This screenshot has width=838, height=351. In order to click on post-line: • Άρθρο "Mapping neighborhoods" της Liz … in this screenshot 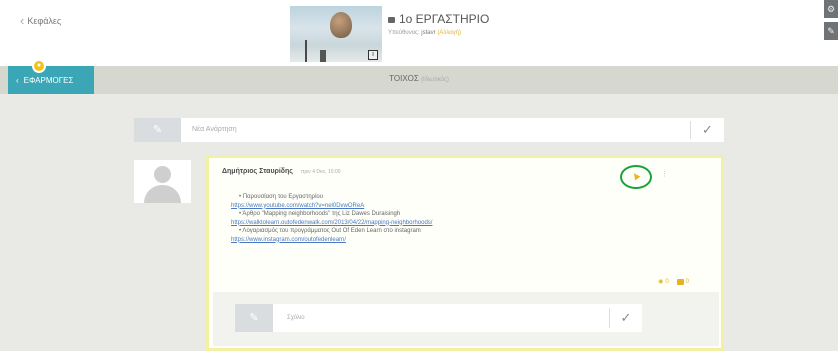, I will do `click(320, 214)`.